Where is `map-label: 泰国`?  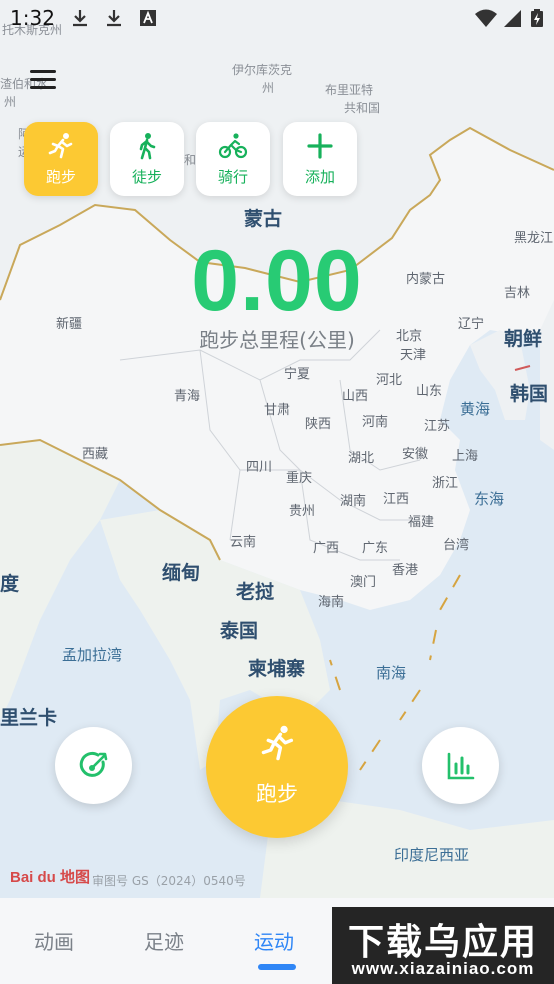
map-label: 泰国 is located at coordinates (239, 631).